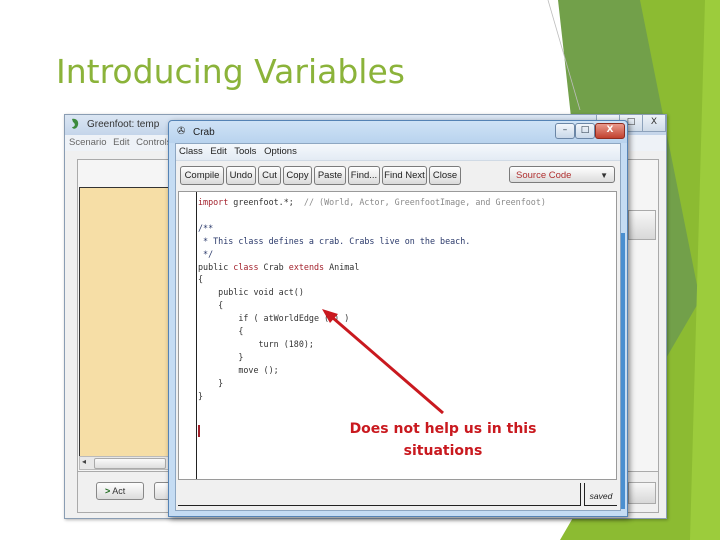  I want to click on code-line: /**, so click(206, 227).